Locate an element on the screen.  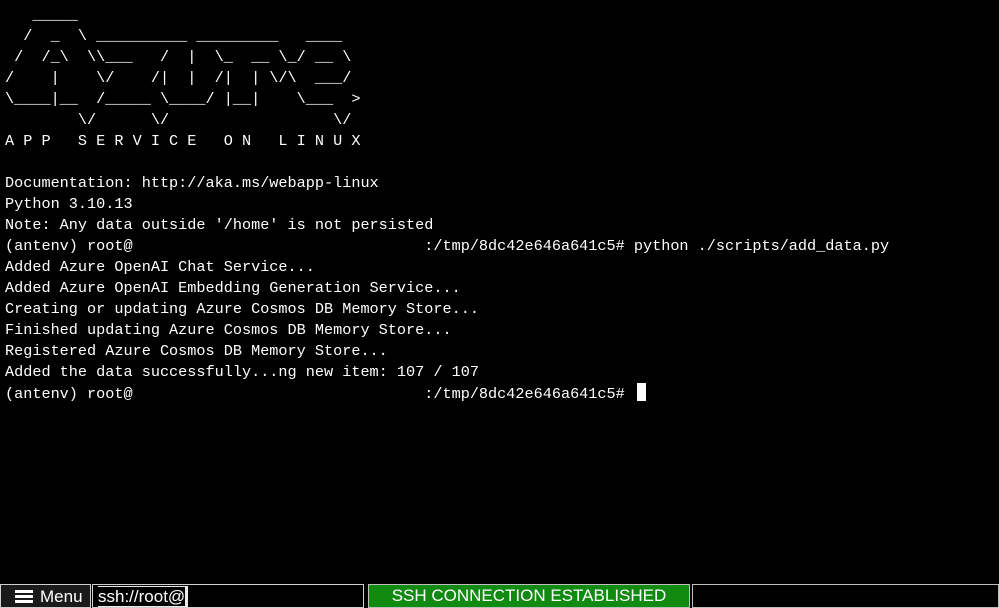
banner-subtitle: A P P S E R V I C E O N L I N U X is located at coordinates (183, 141).